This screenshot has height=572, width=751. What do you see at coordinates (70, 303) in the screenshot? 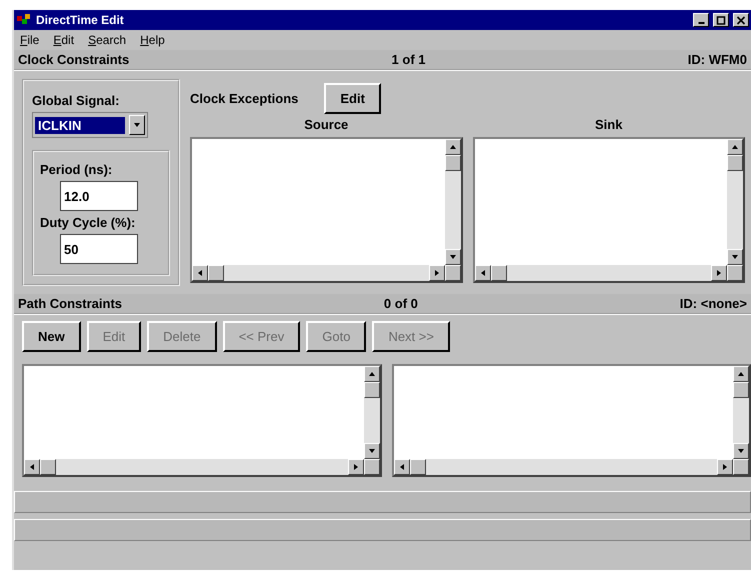
I see `section-title: Path Constraints` at bounding box center [70, 303].